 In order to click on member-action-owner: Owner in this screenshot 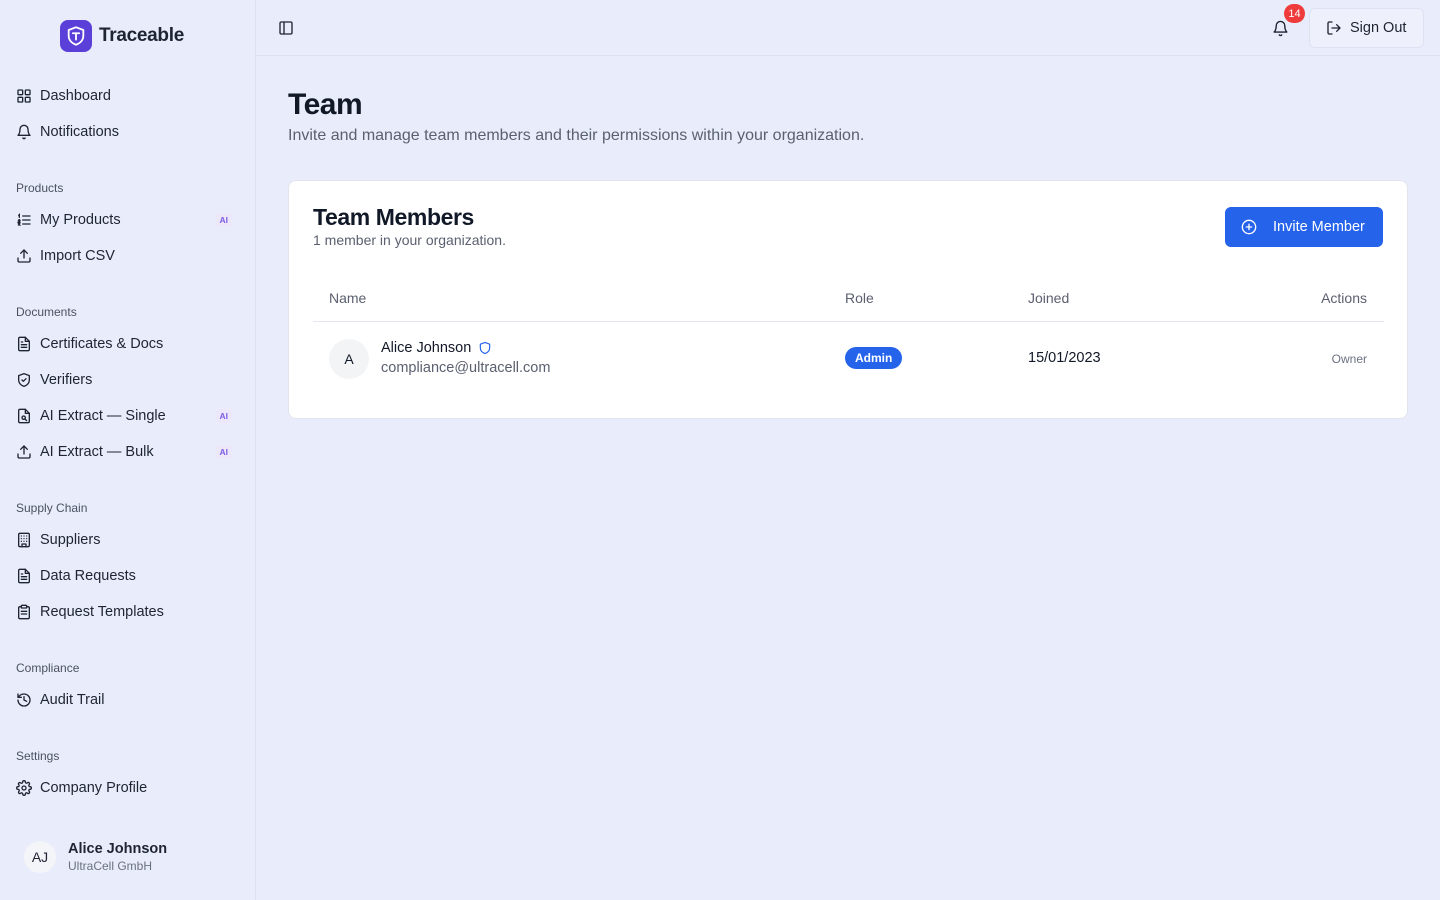, I will do `click(1349, 359)`.